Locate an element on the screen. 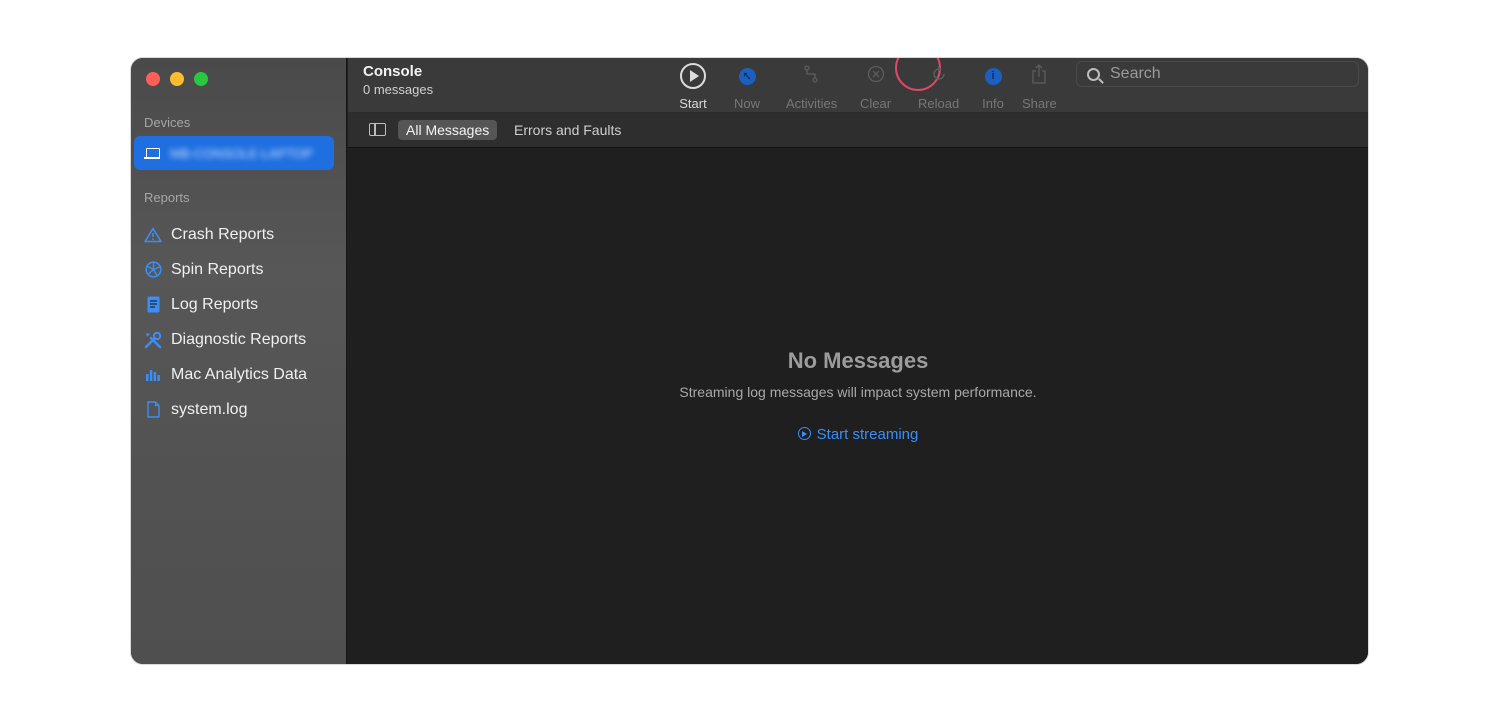 This screenshot has height=722, width=1500. filter-bar: All Messages Errors and Faults is located at coordinates (858, 130).